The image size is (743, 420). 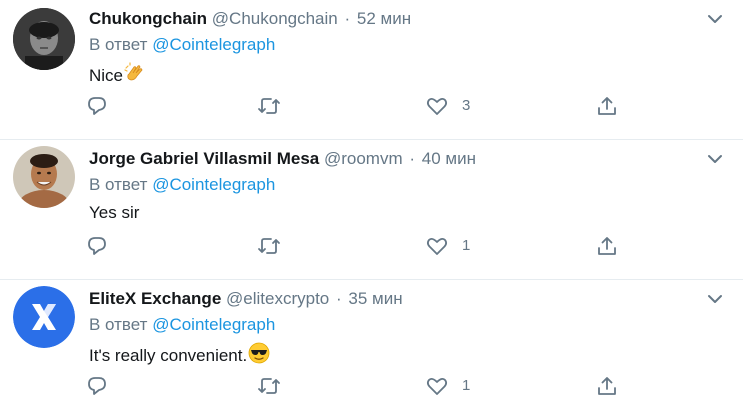 What do you see at coordinates (155, 298) in the screenshot?
I see `author-name: EliteX Exchange` at bounding box center [155, 298].